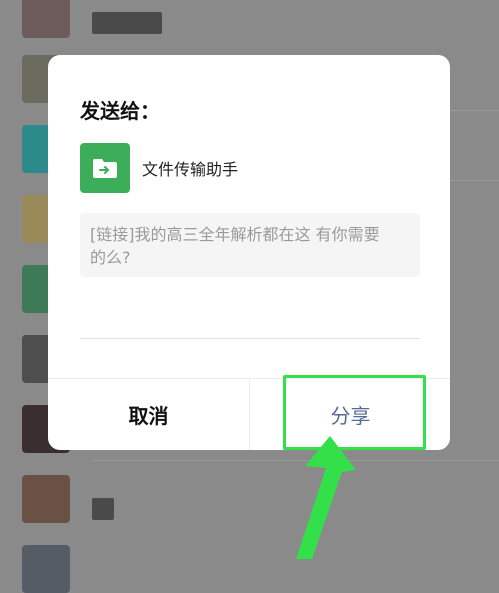  I want to click on arrow-pointer-icon, so click(326, 497).